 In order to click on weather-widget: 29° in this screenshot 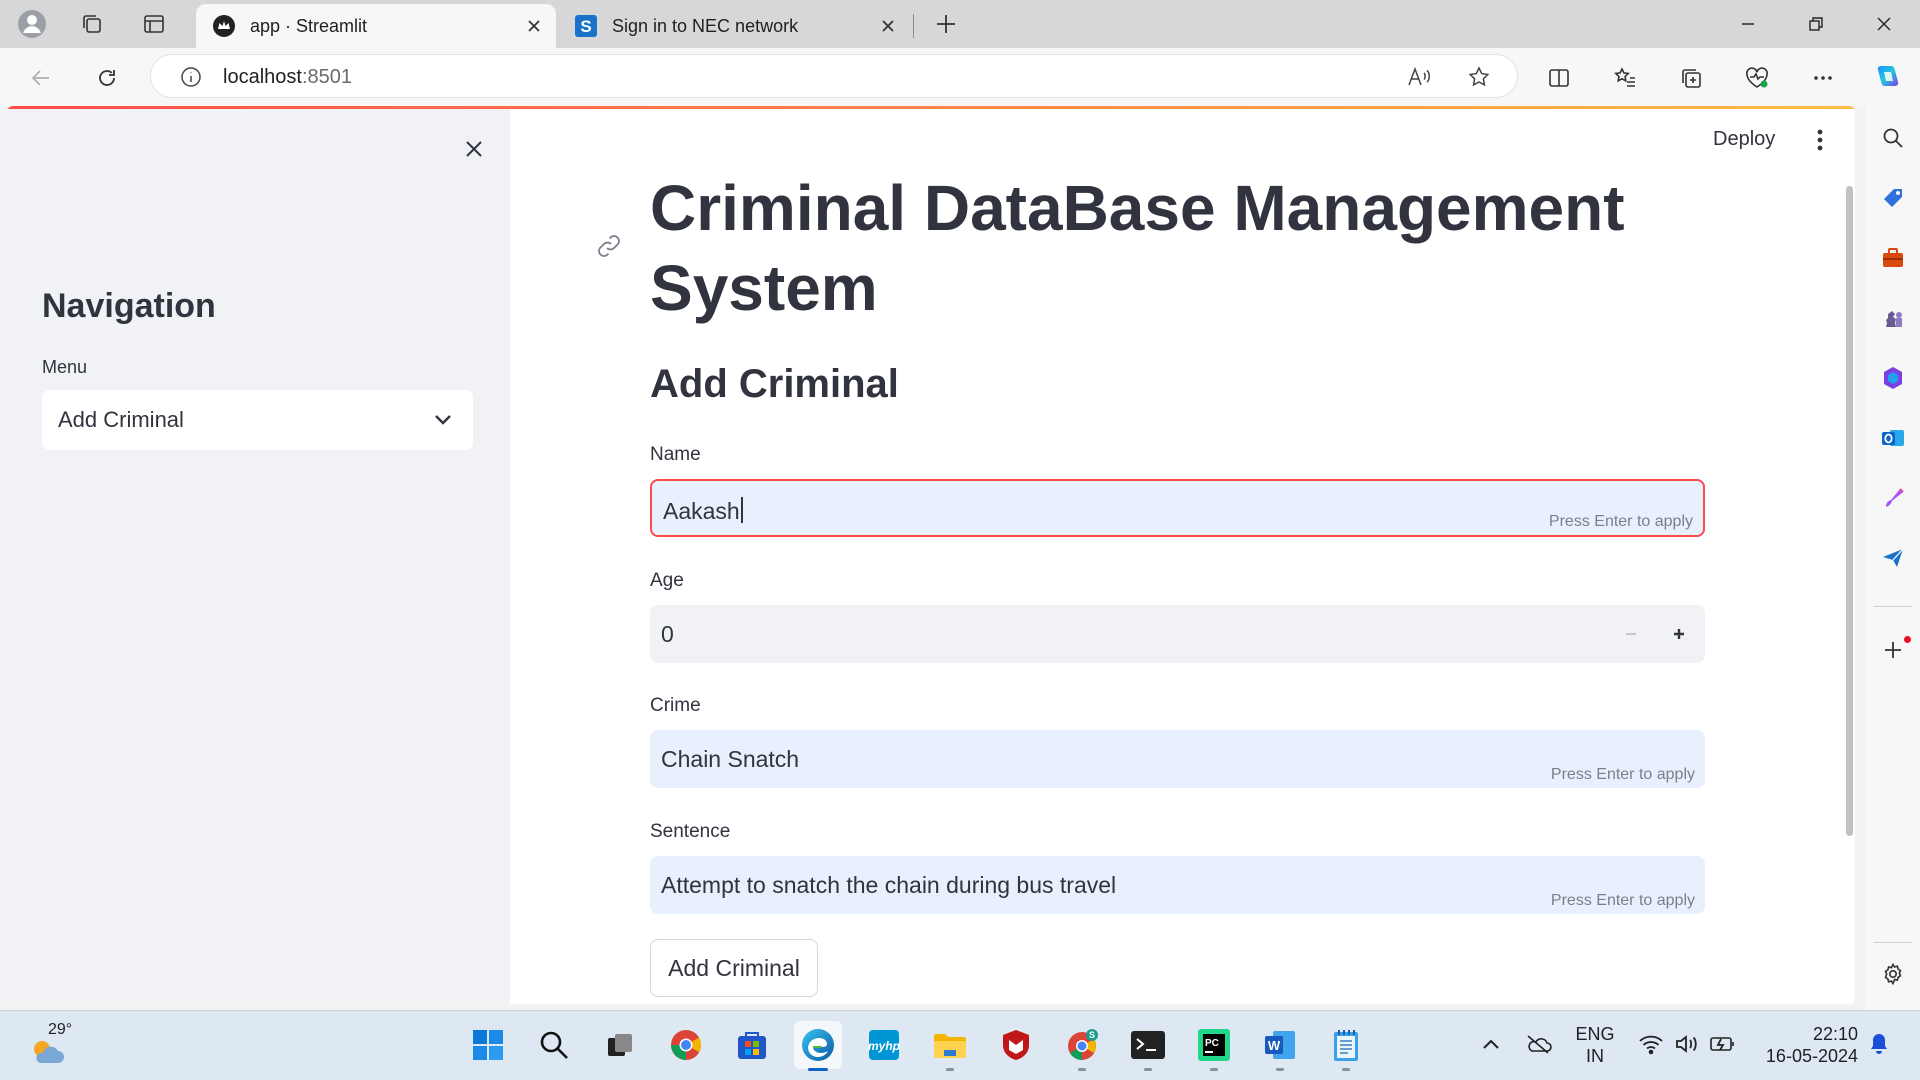, I will do `click(61, 1044)`.